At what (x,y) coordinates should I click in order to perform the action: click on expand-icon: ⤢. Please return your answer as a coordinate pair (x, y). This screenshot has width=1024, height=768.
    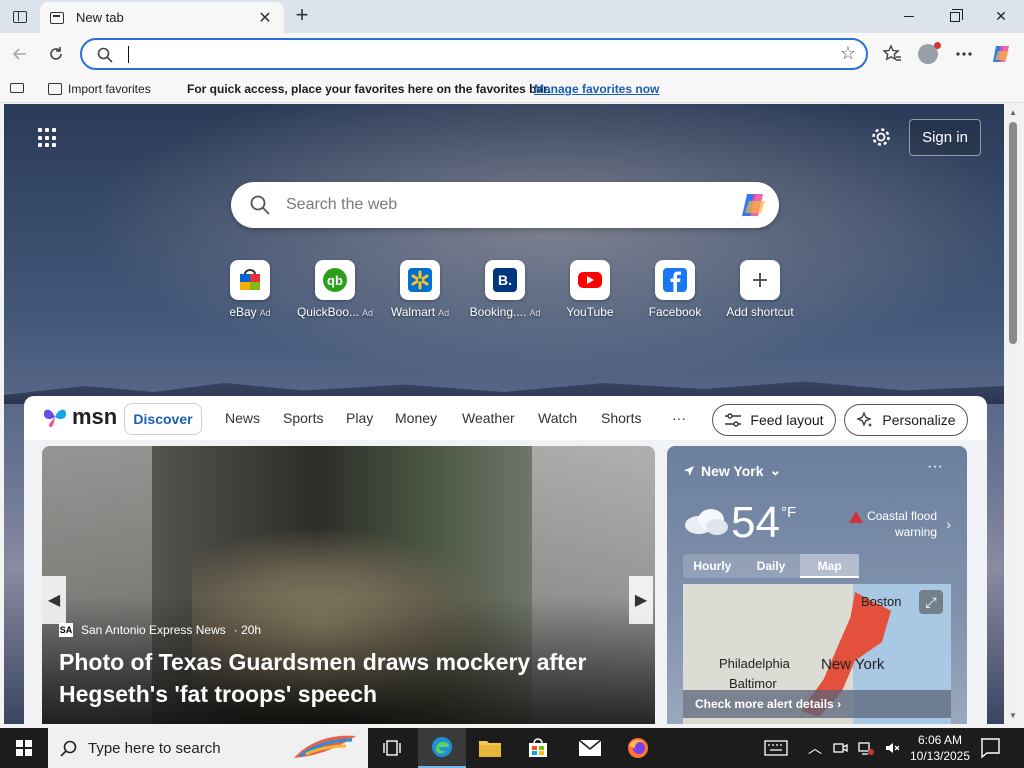
    Looking at the image, I should click on (931, 601).